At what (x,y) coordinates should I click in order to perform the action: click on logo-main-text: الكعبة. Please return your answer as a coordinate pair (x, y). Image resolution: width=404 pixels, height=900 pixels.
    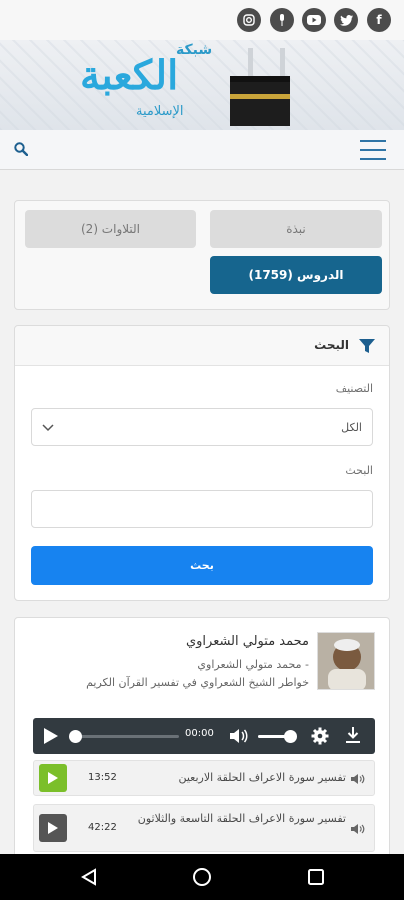
    Looking at the image, I should click on (129, 75).